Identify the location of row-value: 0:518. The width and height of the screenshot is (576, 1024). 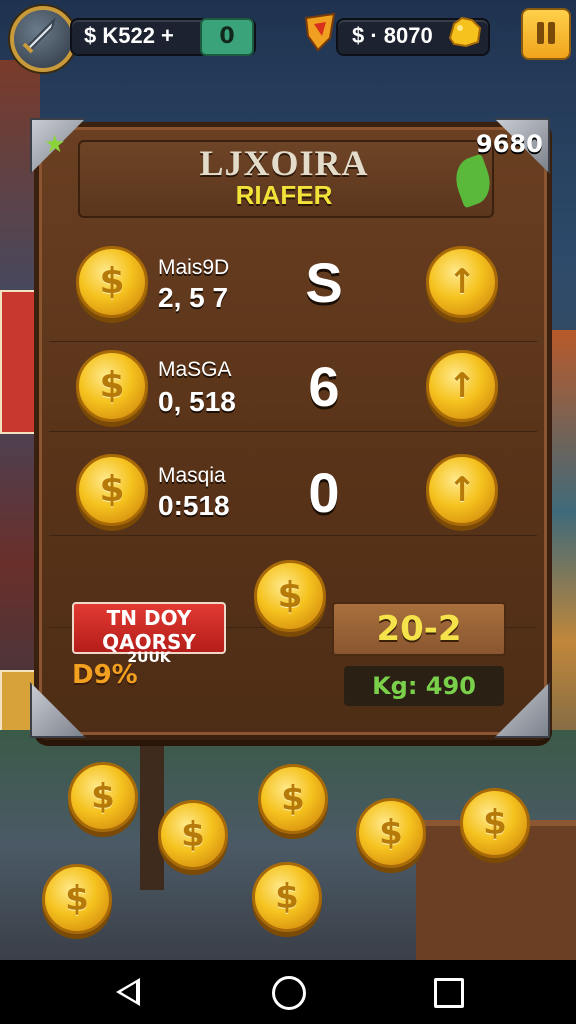
(194, 505).